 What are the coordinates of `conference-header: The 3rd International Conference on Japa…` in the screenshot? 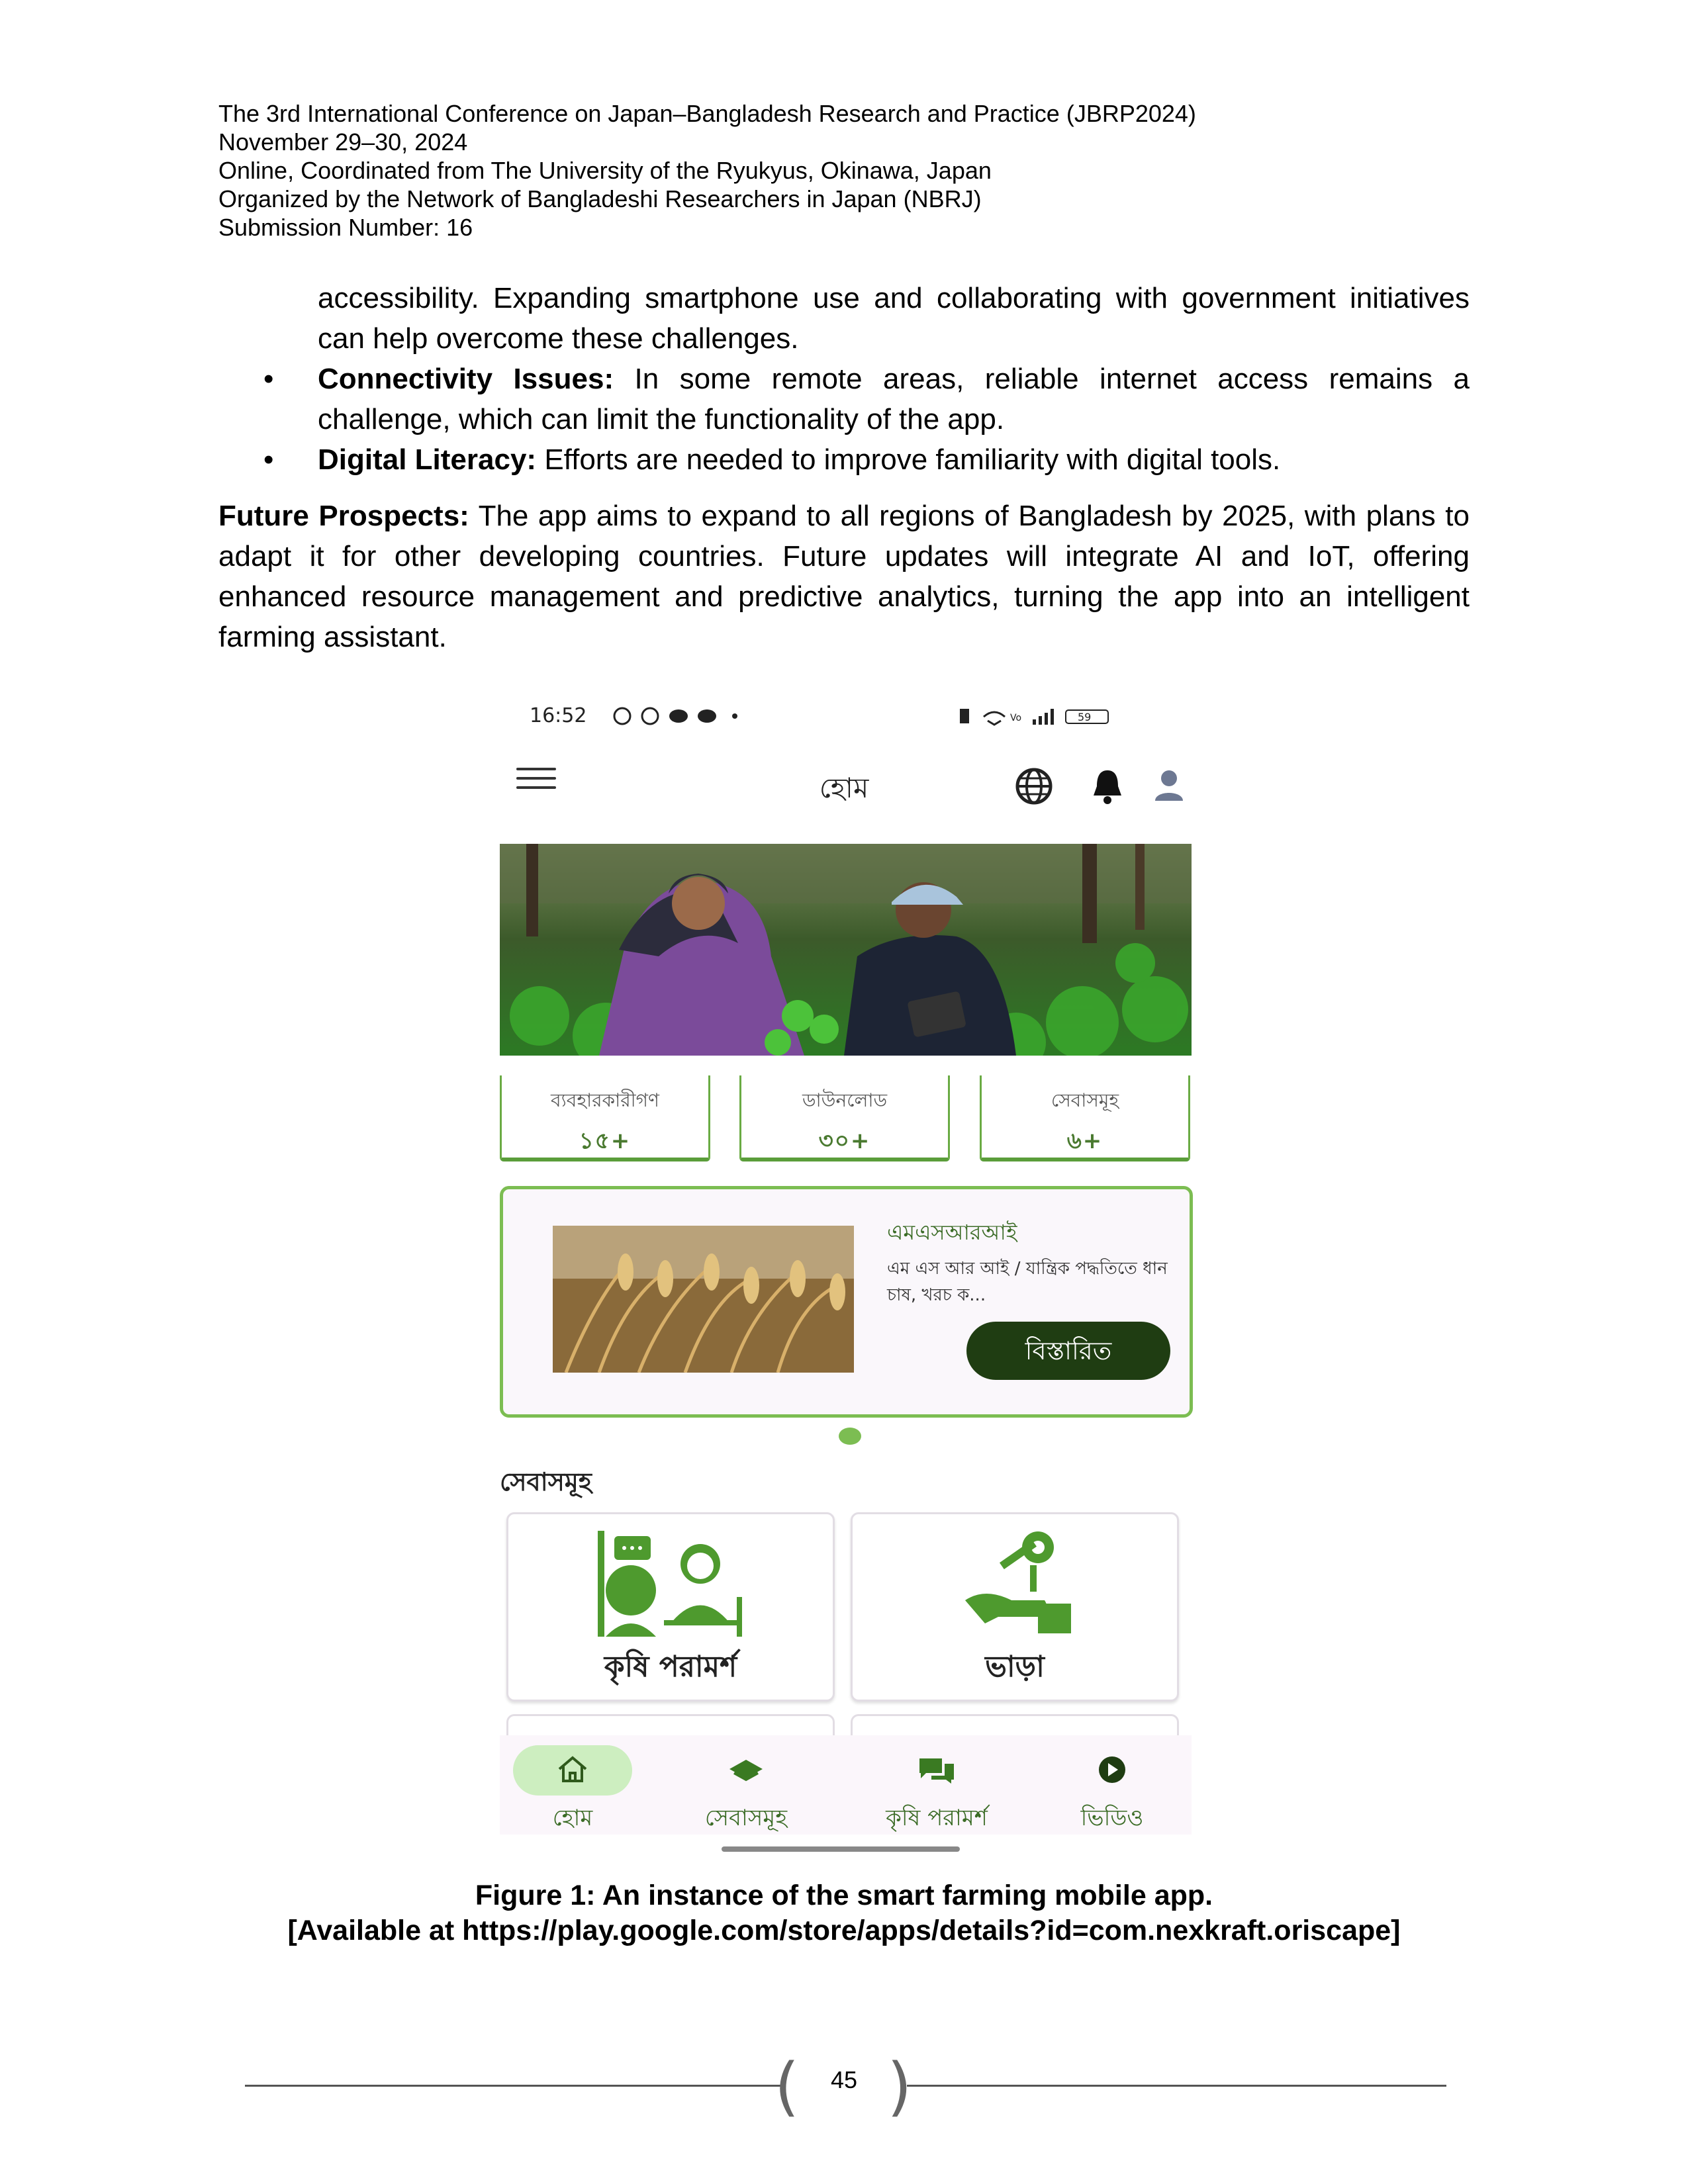 It's located at (847, 171).